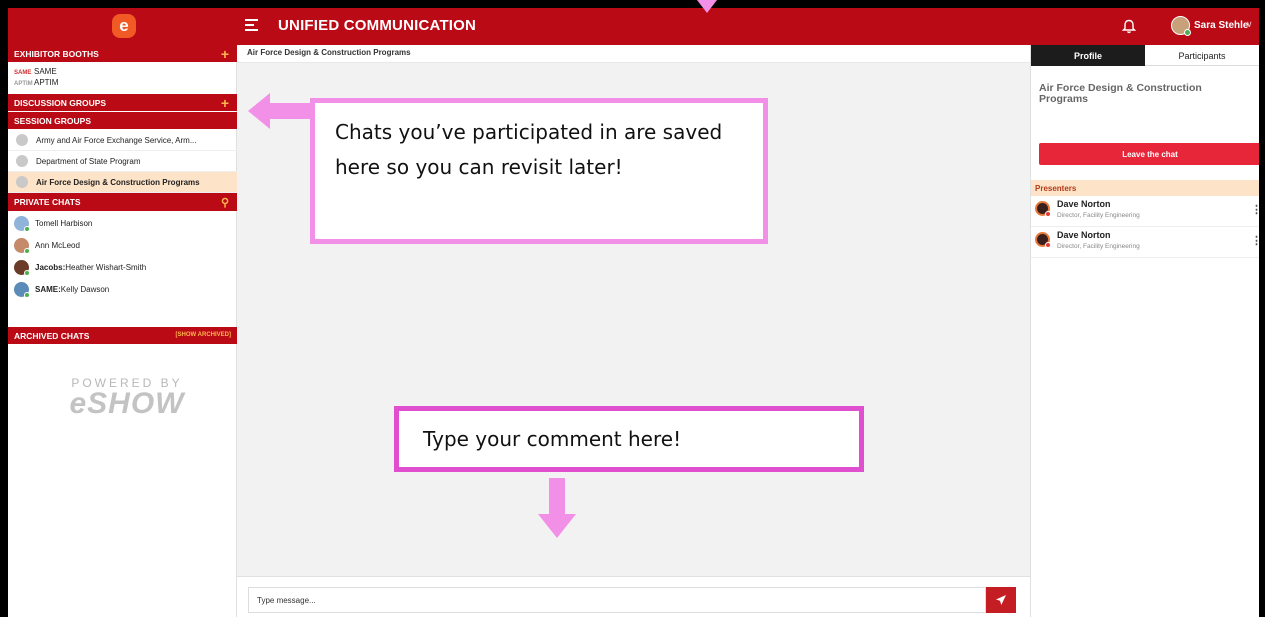 The width and height of the screenshot is (1265, 617). I want to click on private-chat-item: Ann McLeod, so click(122, 246).